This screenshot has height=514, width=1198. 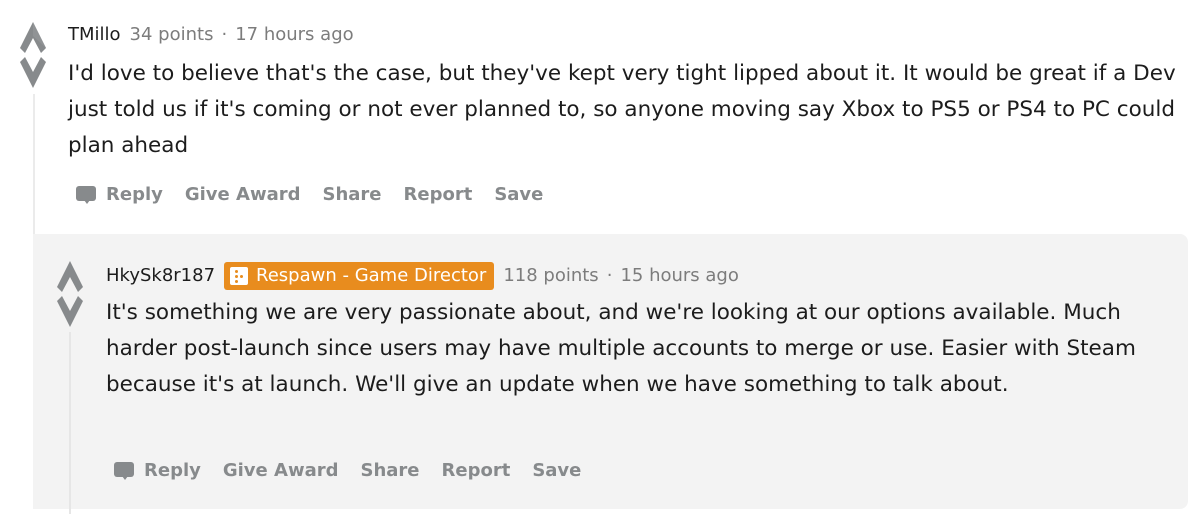 What do you see at coordinates (239, 276) in the screenshot?
I see `respawn-logo-icon` at bounding box center [239, 276].